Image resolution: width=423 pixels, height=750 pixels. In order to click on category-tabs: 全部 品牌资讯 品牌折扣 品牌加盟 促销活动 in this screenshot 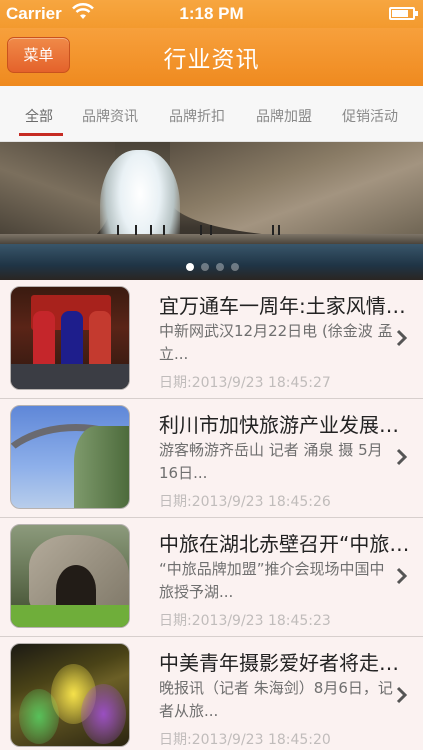, I will do `click(211, 114)`.